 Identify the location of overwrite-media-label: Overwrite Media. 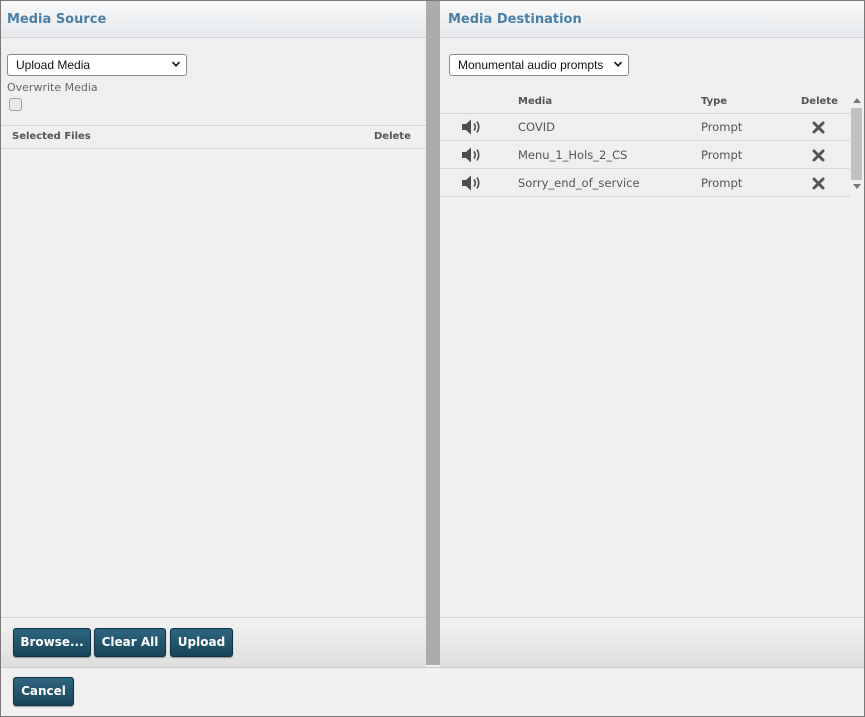
(52, 87).